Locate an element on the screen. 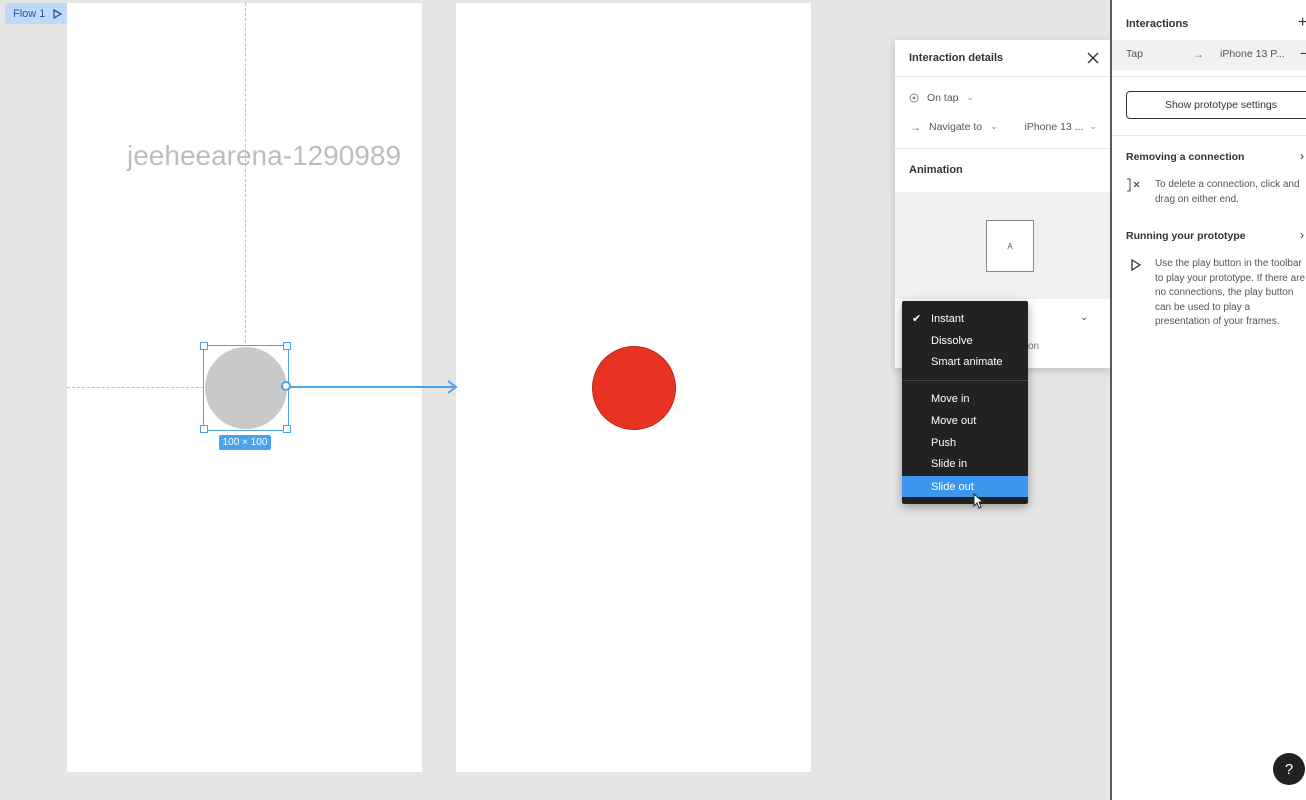  interaction-row: Tap → iPhone 13 P... − is located at coordinates (1209, 55).